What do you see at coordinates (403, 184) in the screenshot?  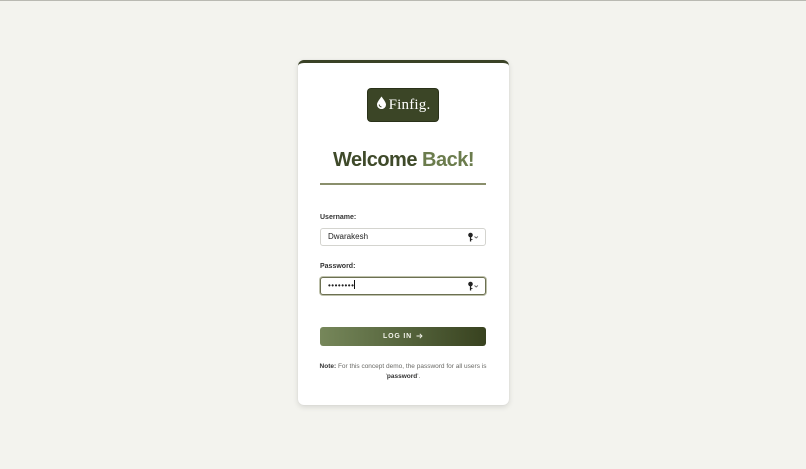 I see `title-divider` at bounding box center [403, 184].